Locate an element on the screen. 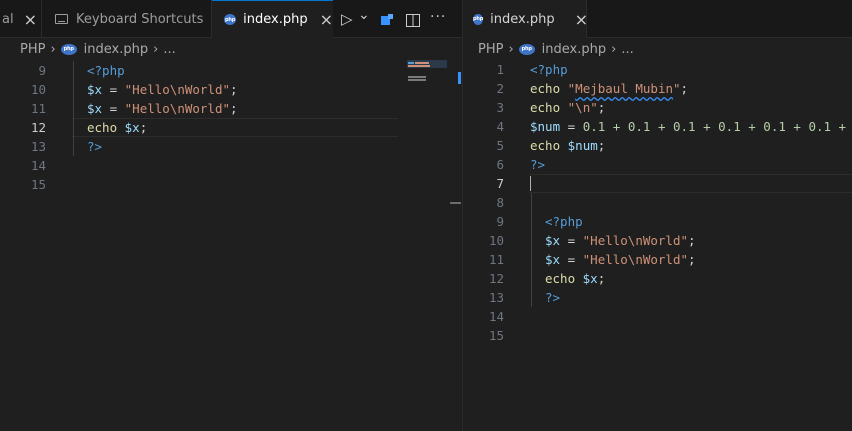 Image resolution: width=852 pixels, height=431 pixels. tab-index-php-right: php index.php × is located at coordinates (525, 19).